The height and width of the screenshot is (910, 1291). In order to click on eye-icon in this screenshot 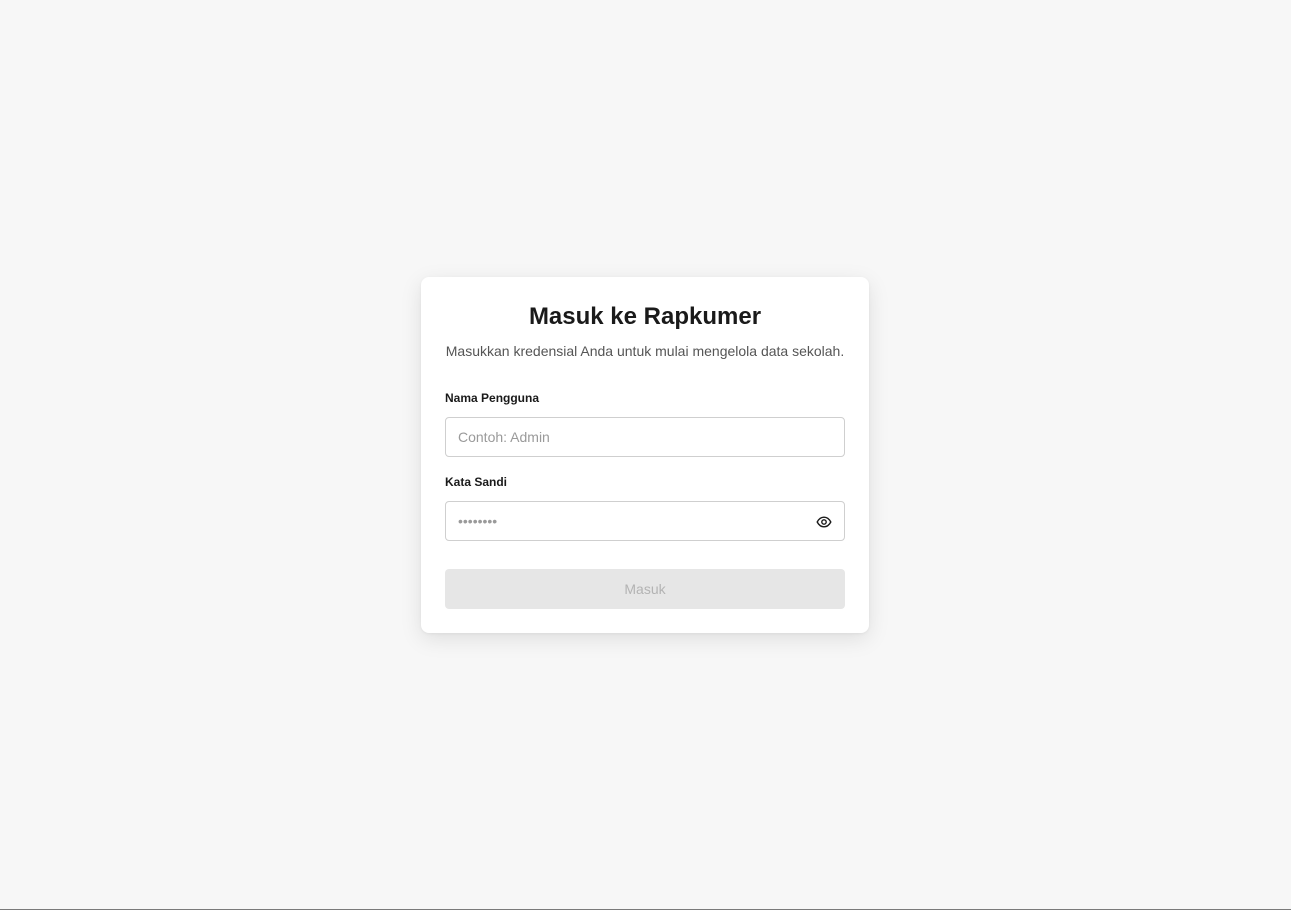, I will do `click(824, 522)`.